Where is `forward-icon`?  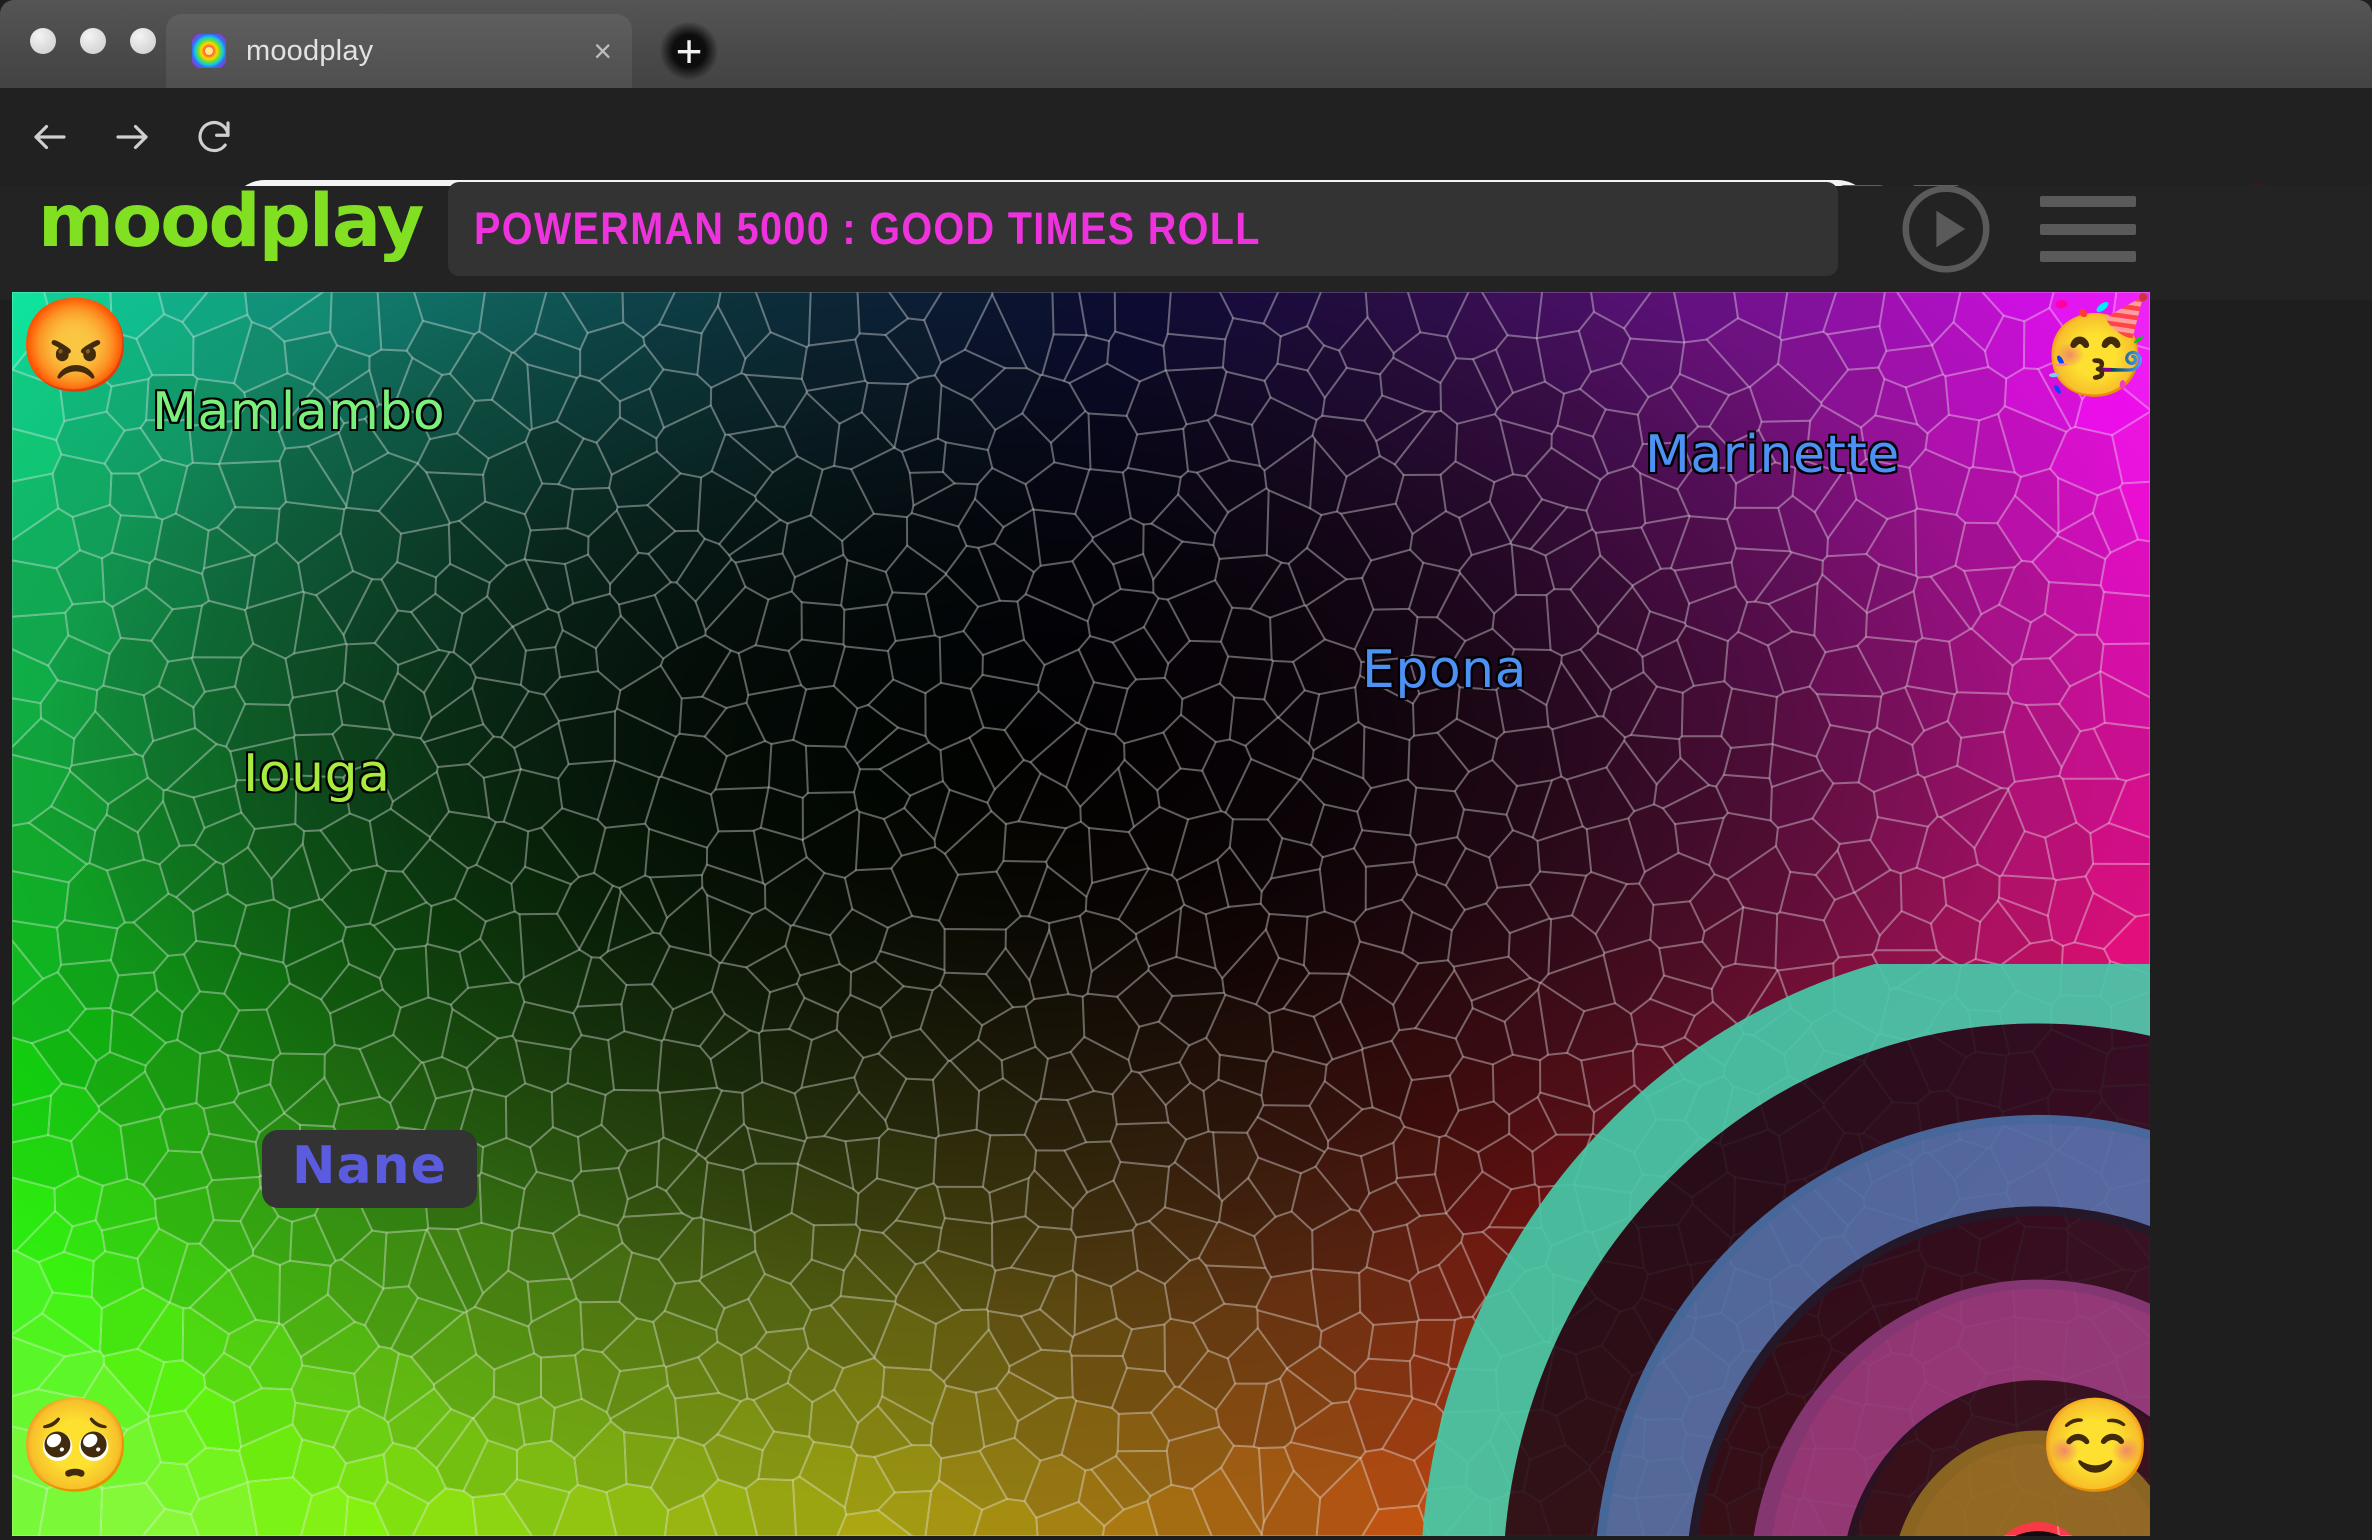
forward-icon is located at coordinates (132, 137).